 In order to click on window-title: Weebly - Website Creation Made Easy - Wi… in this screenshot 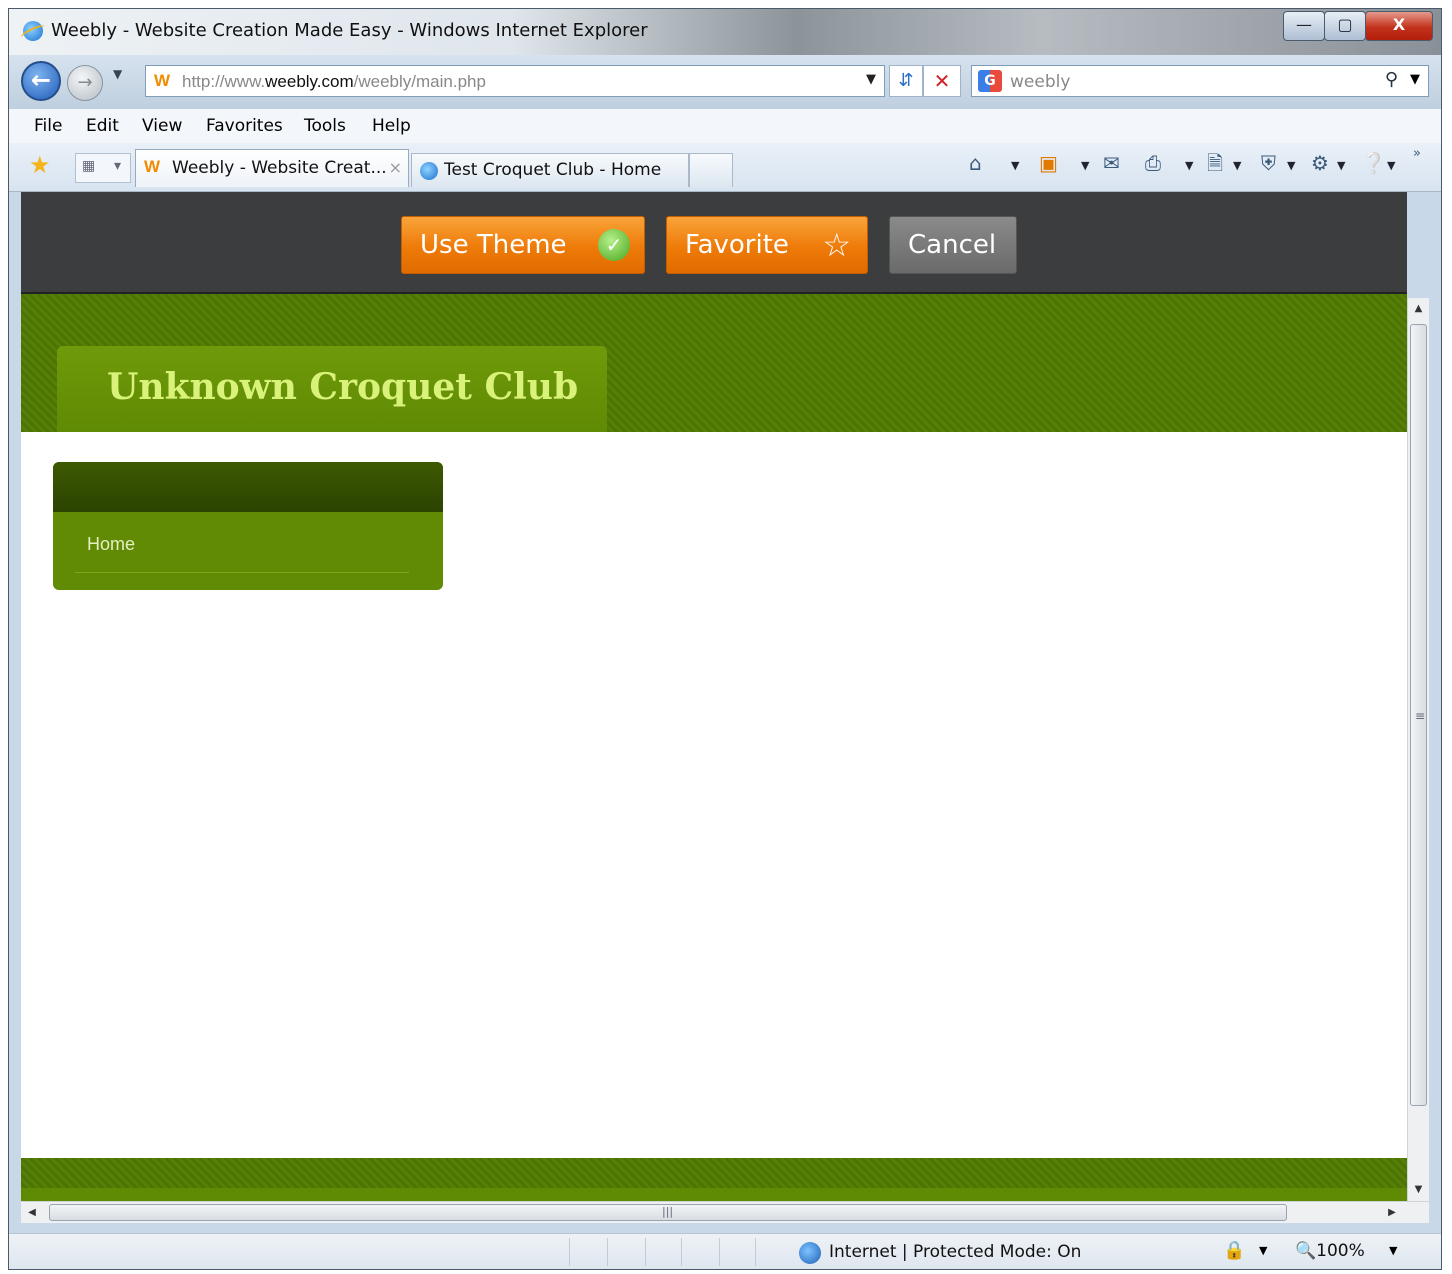, I will do `click(349, 30)`.